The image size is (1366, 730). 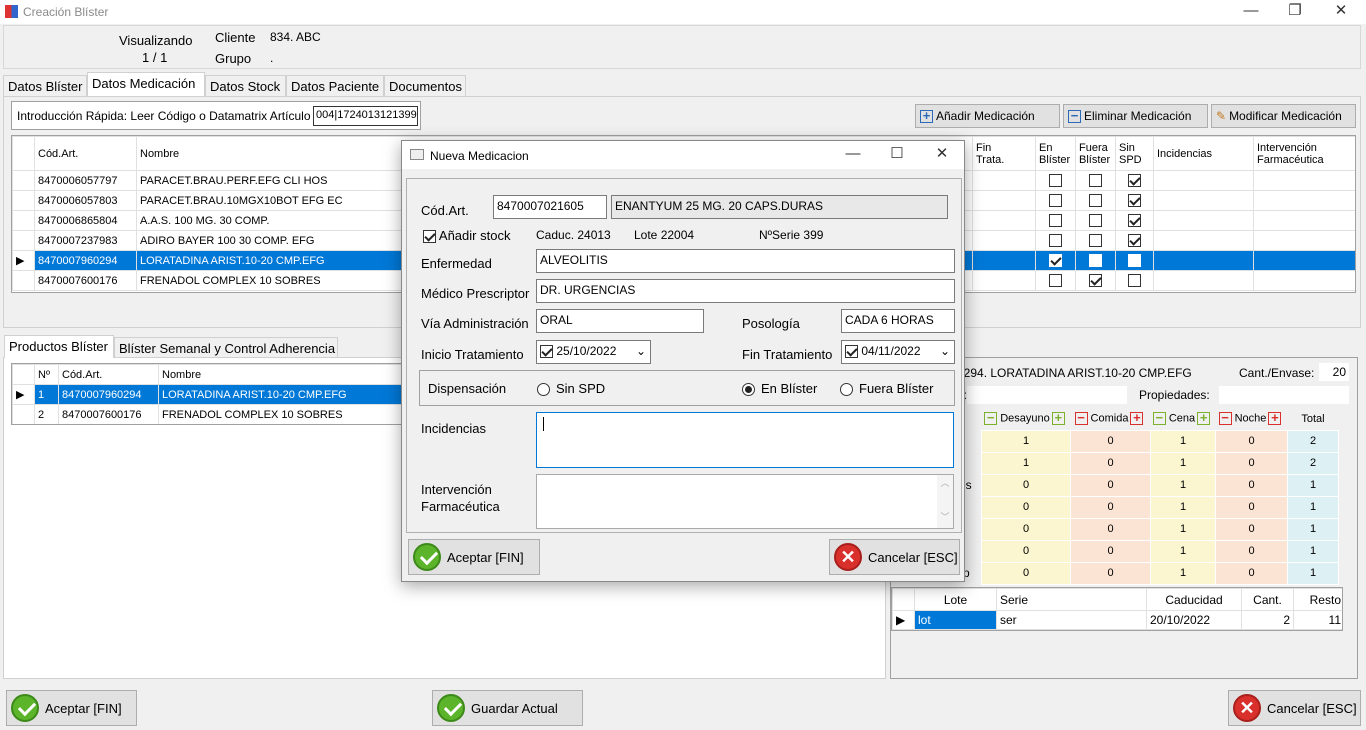 What do you see at coordinates (1004, 153) in the screenshot?
I see `col-fin-trata: Fin Trata.` at bounding box center [1004, 153].